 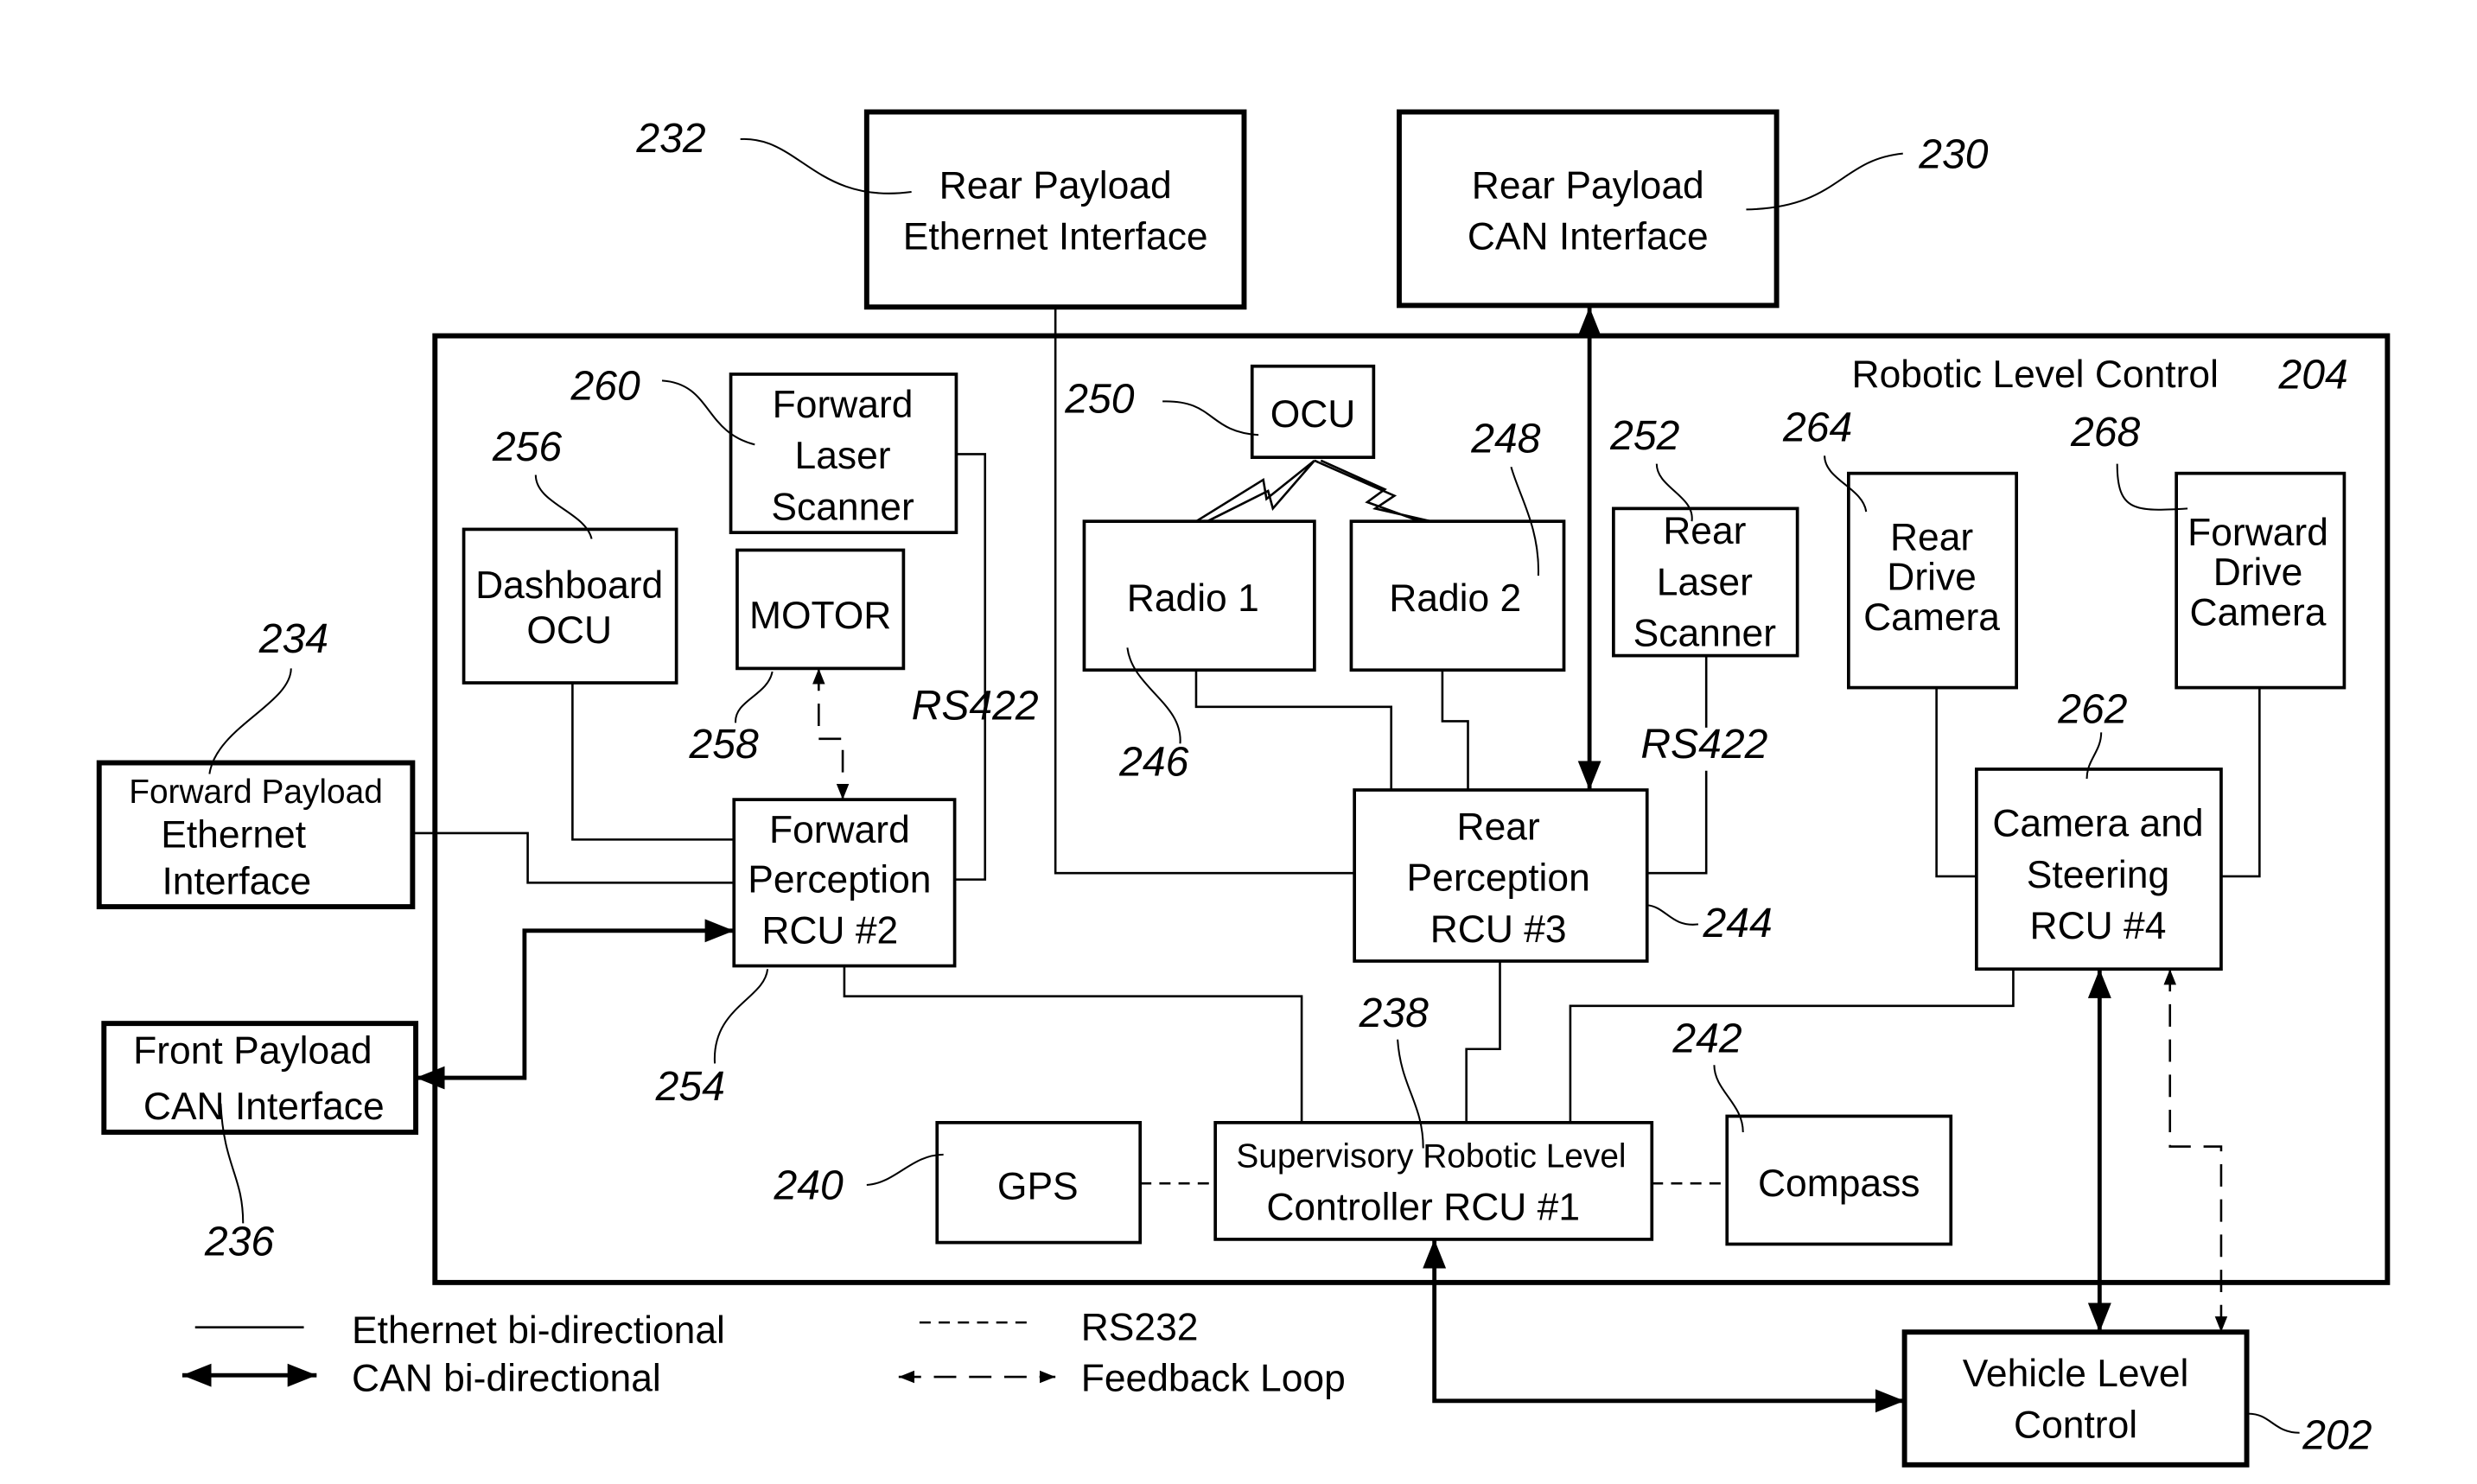 I want to click on ref-248: 248, so click(x=1505, y=439).